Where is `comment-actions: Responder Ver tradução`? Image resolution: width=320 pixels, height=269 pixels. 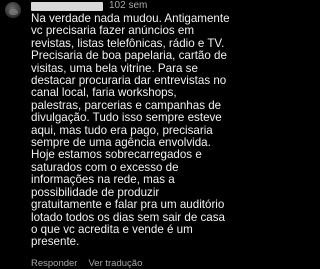 comment-actions: Responder Ver tradução is located at coordinates (86, 263).